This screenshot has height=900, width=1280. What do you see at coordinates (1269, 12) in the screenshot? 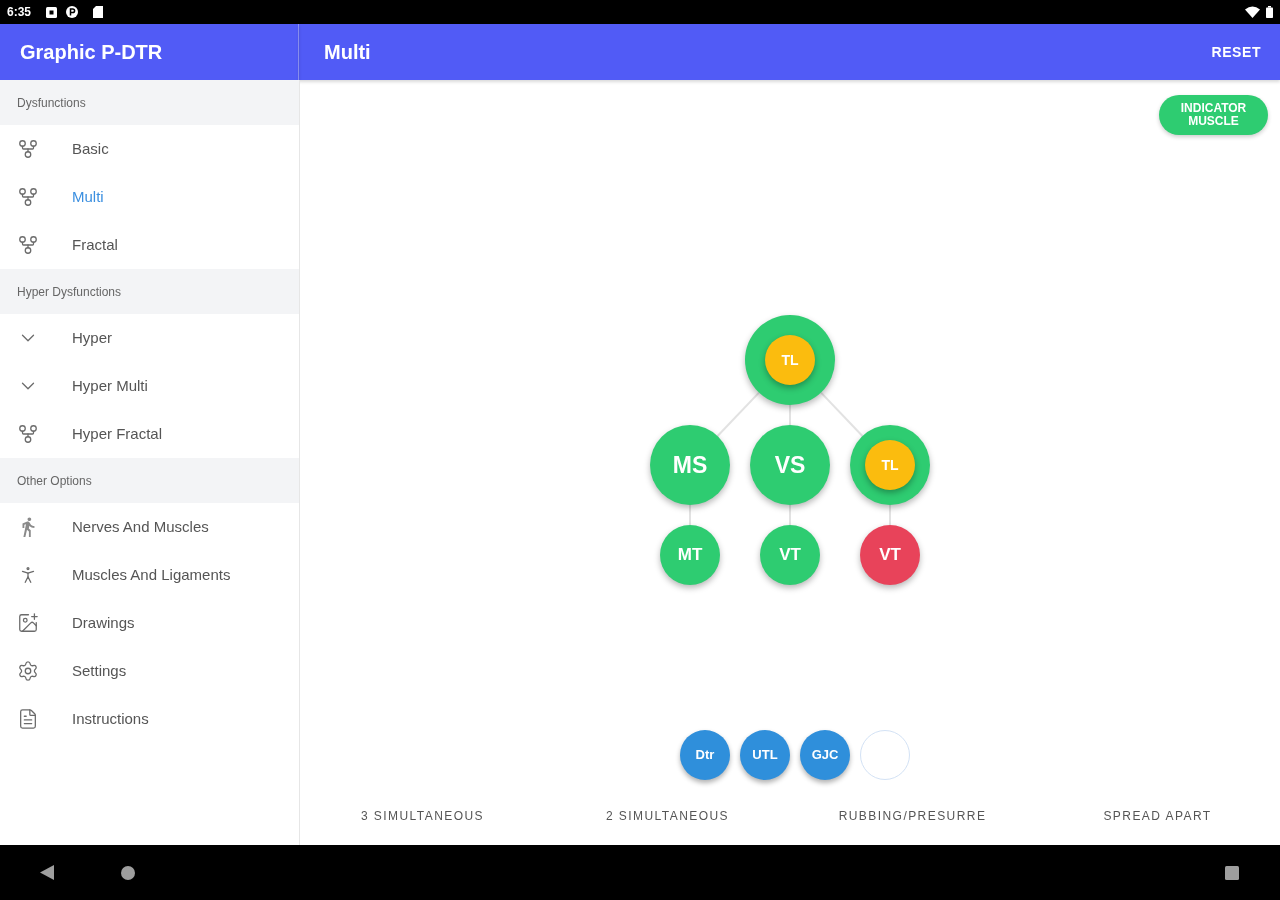
I see `battery-icon` at bounding box center [1269, 12].